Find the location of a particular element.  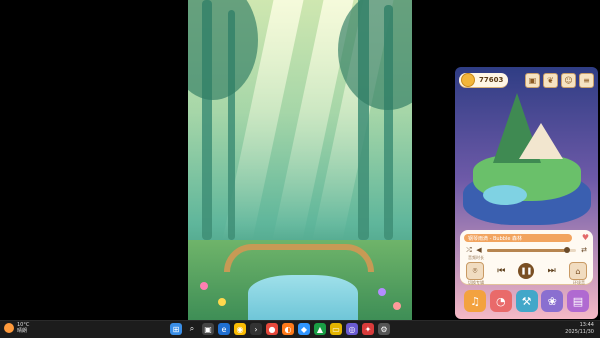

clock-time: 13:44 is located at coordinates (586, 325).